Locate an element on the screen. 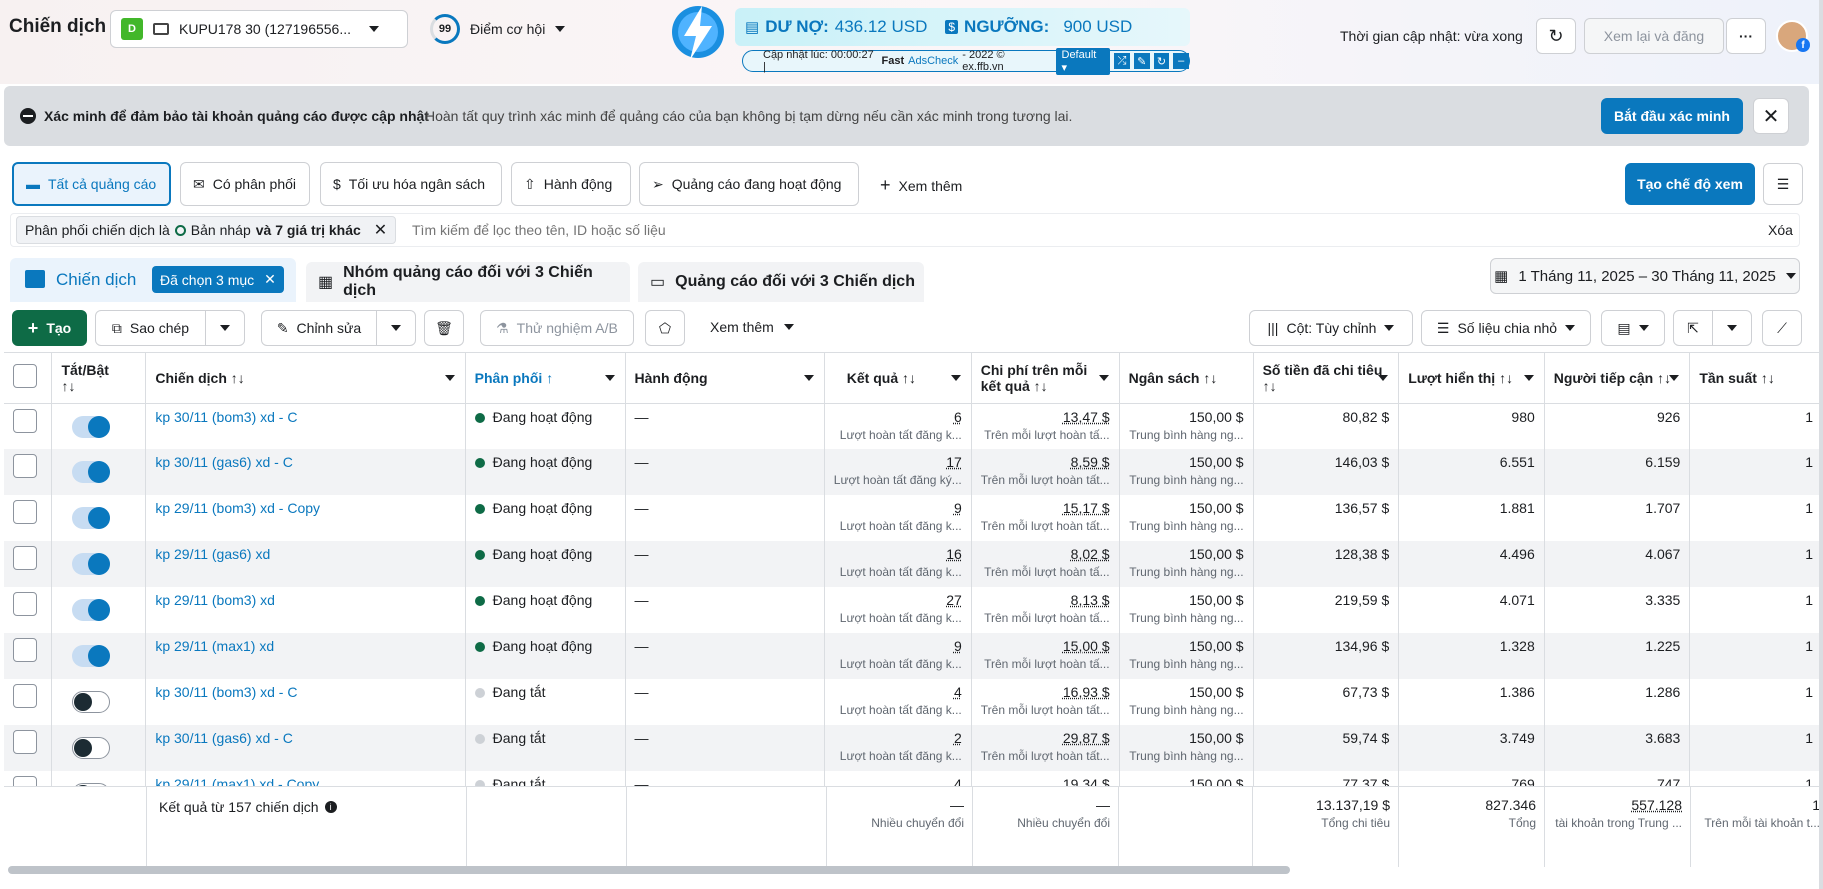 This screenshot has height=889, width=1823. column-header-delivery: Phân phối ↑ is located at coordinates (545, 378).